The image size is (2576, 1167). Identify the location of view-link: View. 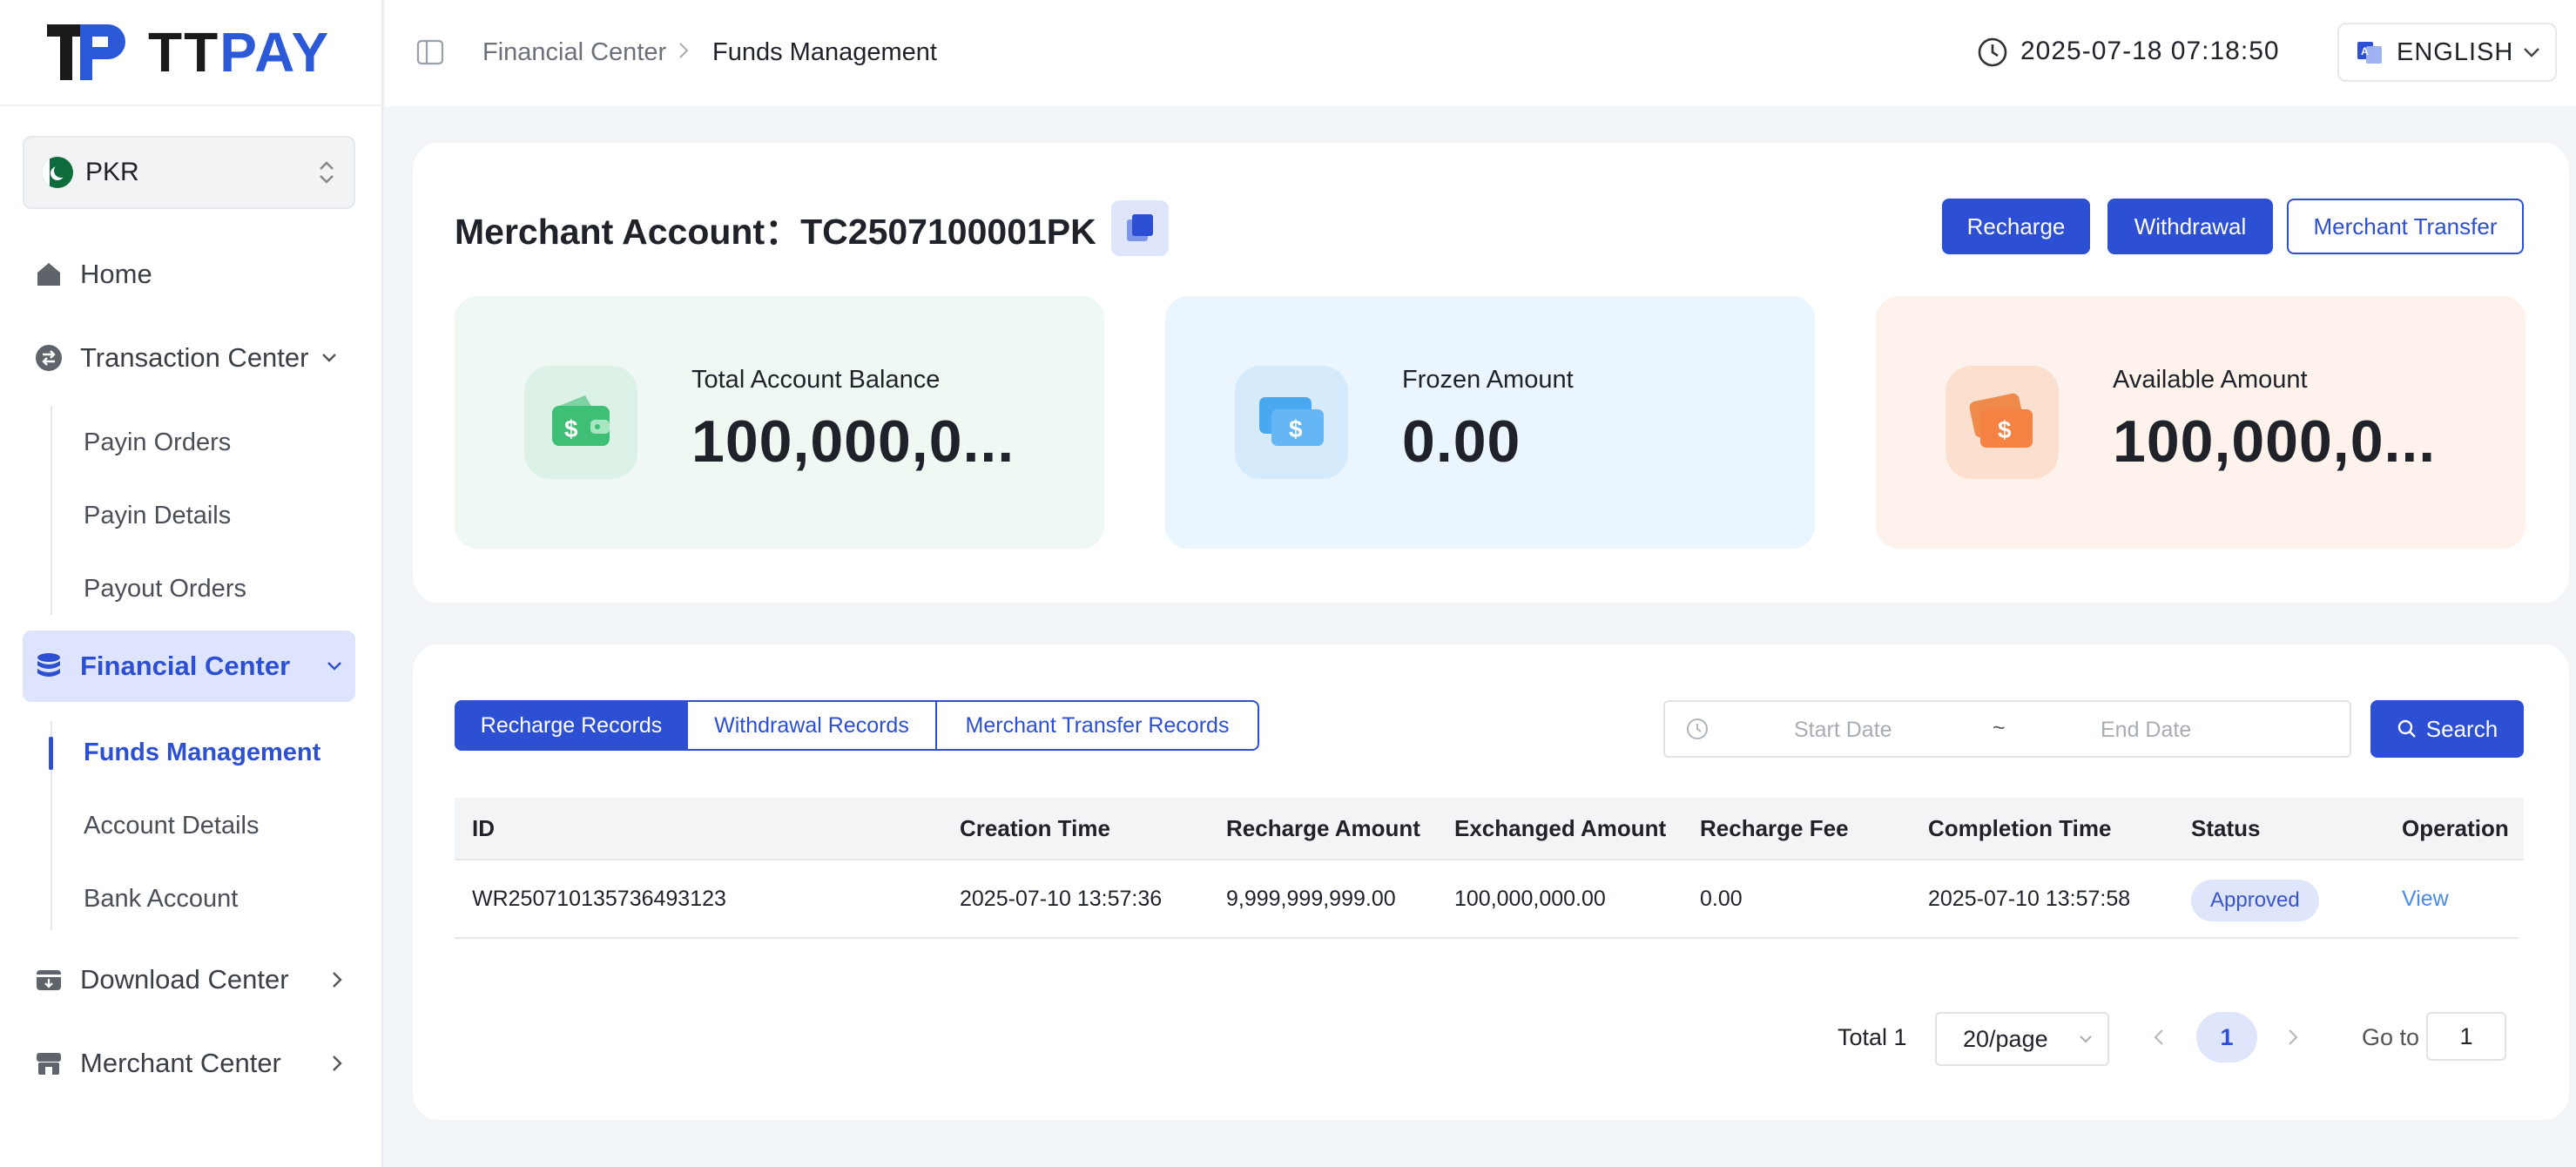
(2425, 900).